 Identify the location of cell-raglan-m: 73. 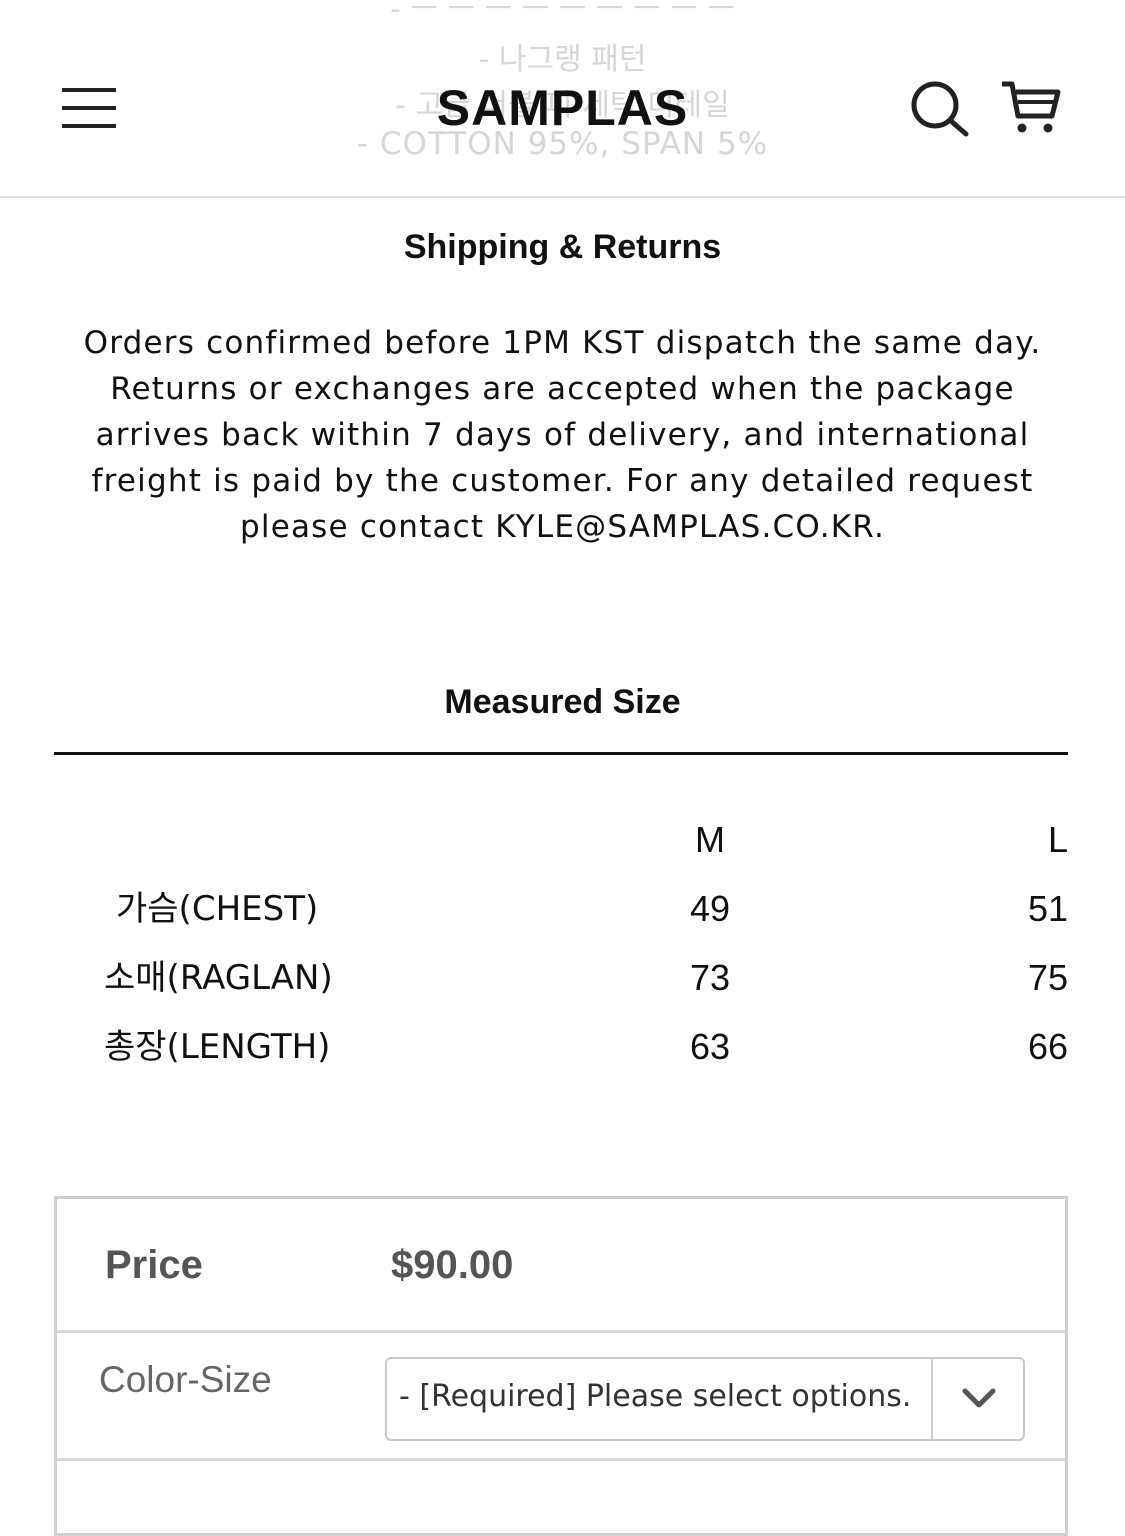
(710, 977).